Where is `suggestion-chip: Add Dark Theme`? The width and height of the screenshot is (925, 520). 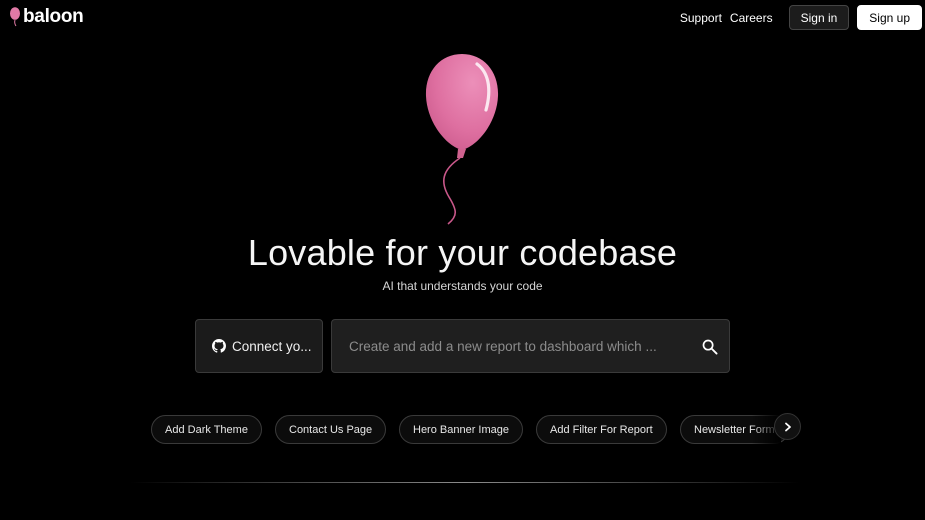 suggestion-chip: Add Dark Theme is located at coordinates (206, 429).